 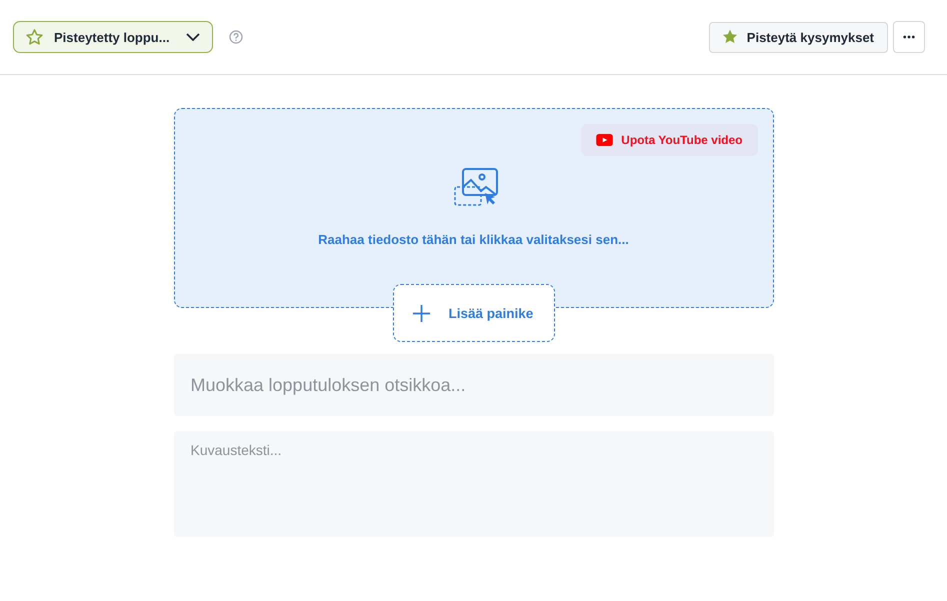 I want to click on more-button, so click(x=909, y=37).